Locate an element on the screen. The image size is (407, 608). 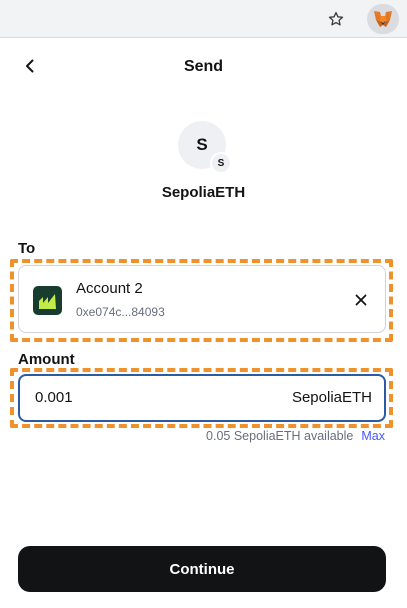
asset-name: SepoliaETH is located at coordinates (203, 192).